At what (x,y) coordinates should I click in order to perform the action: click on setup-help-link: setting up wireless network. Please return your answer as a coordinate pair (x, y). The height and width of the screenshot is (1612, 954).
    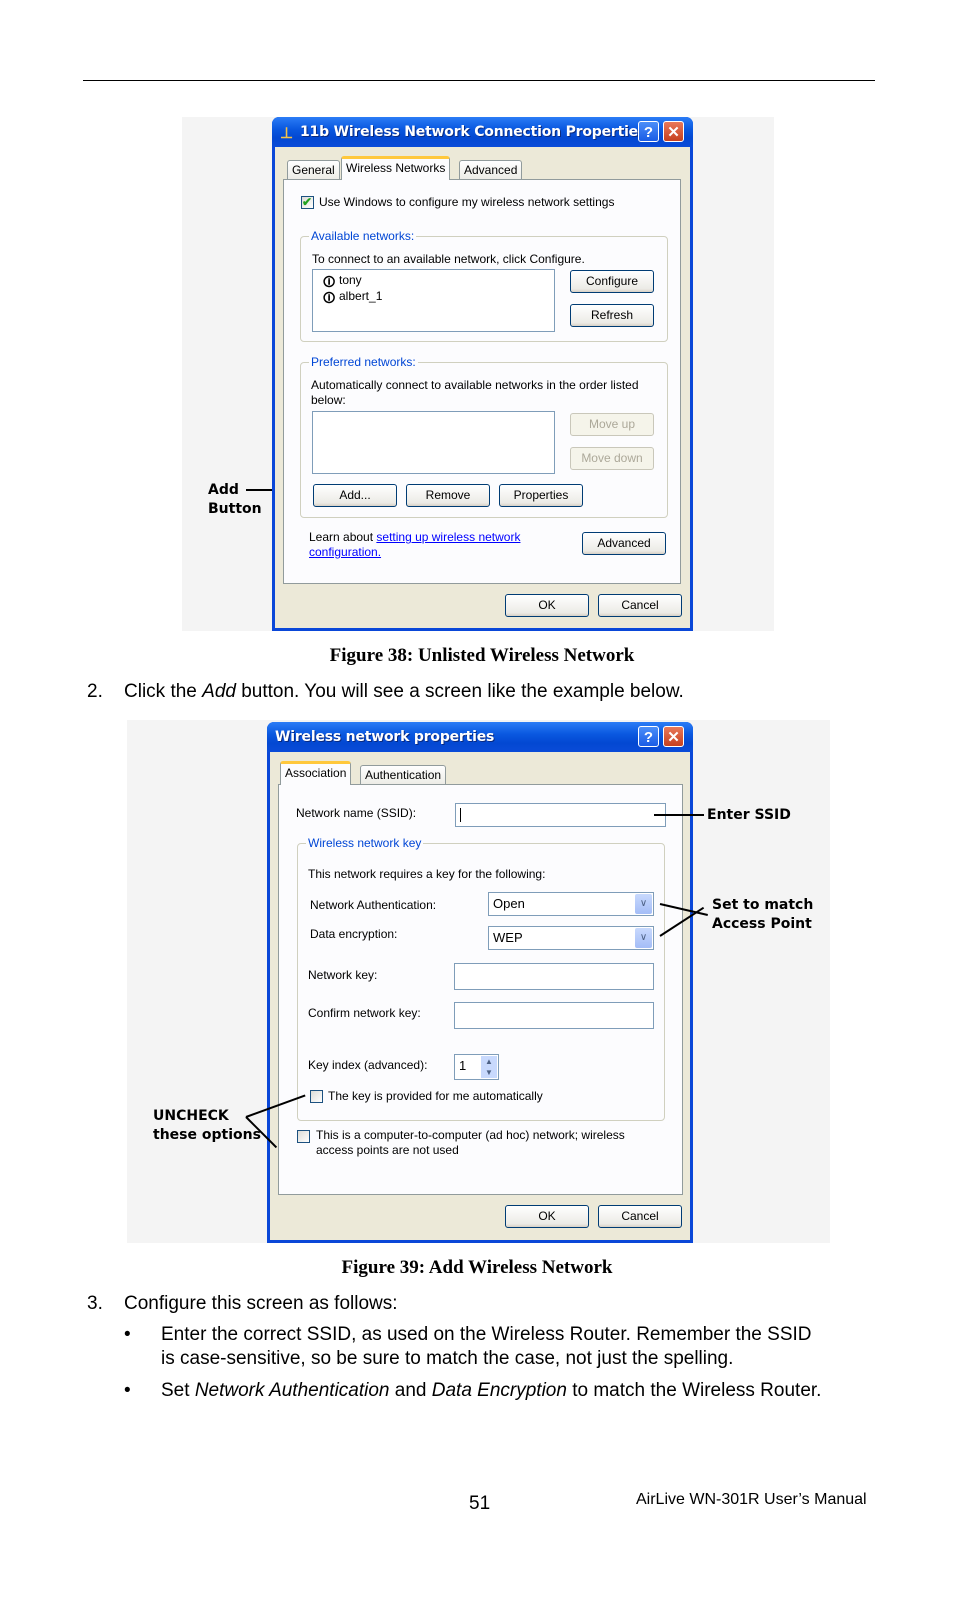
    Looking at the image, I should click on (448, 537).